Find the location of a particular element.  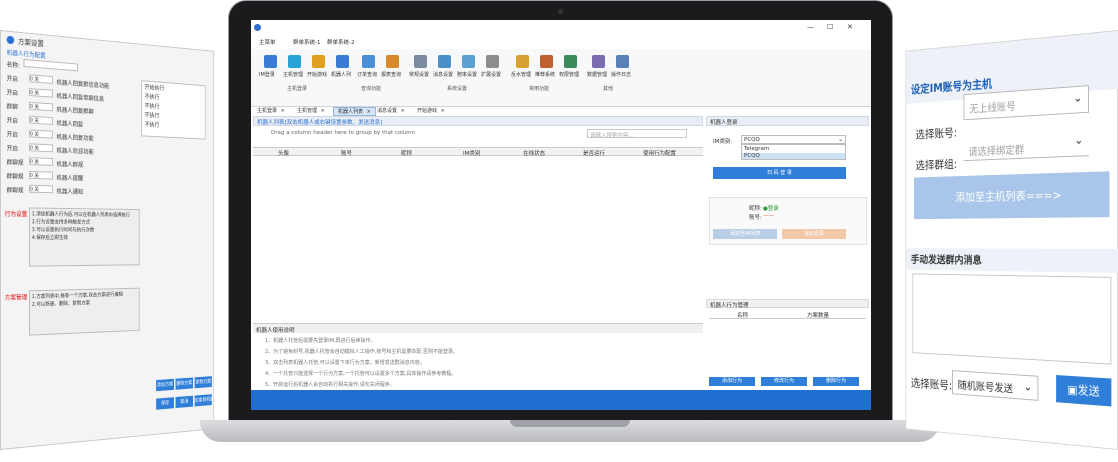

document-tab: 主机登录 × is located at coordinates (271, 111).